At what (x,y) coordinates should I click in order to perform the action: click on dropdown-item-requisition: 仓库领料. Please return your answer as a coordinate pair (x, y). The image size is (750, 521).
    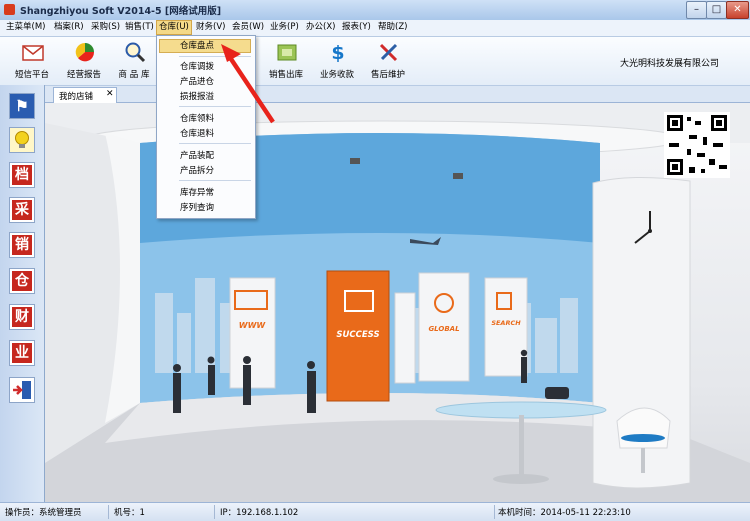
    Looking at the image, I should click on (197, 118).